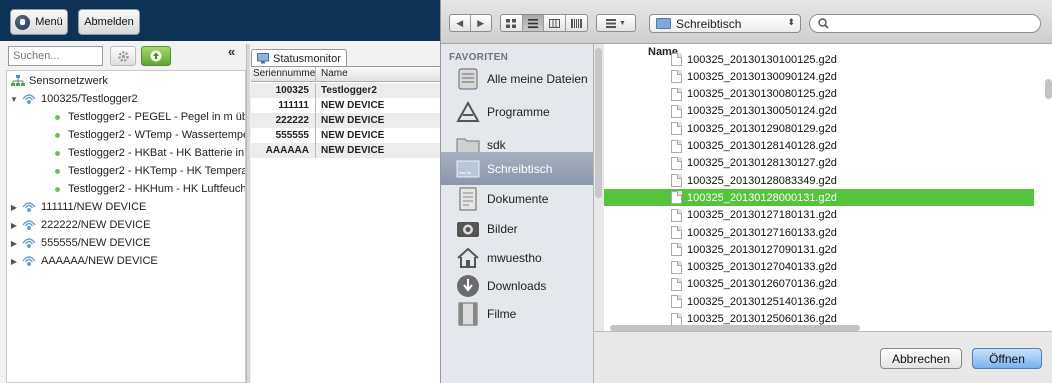 This screenshot has width=1052, height=383. I want to click on arrange-button: ▼, so click(616, 23).